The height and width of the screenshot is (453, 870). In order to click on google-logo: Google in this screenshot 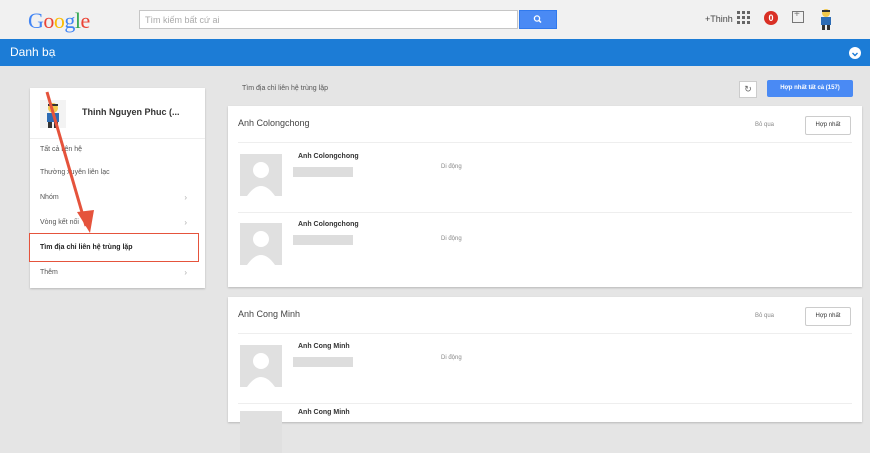, I will do `click(59, 21)`.